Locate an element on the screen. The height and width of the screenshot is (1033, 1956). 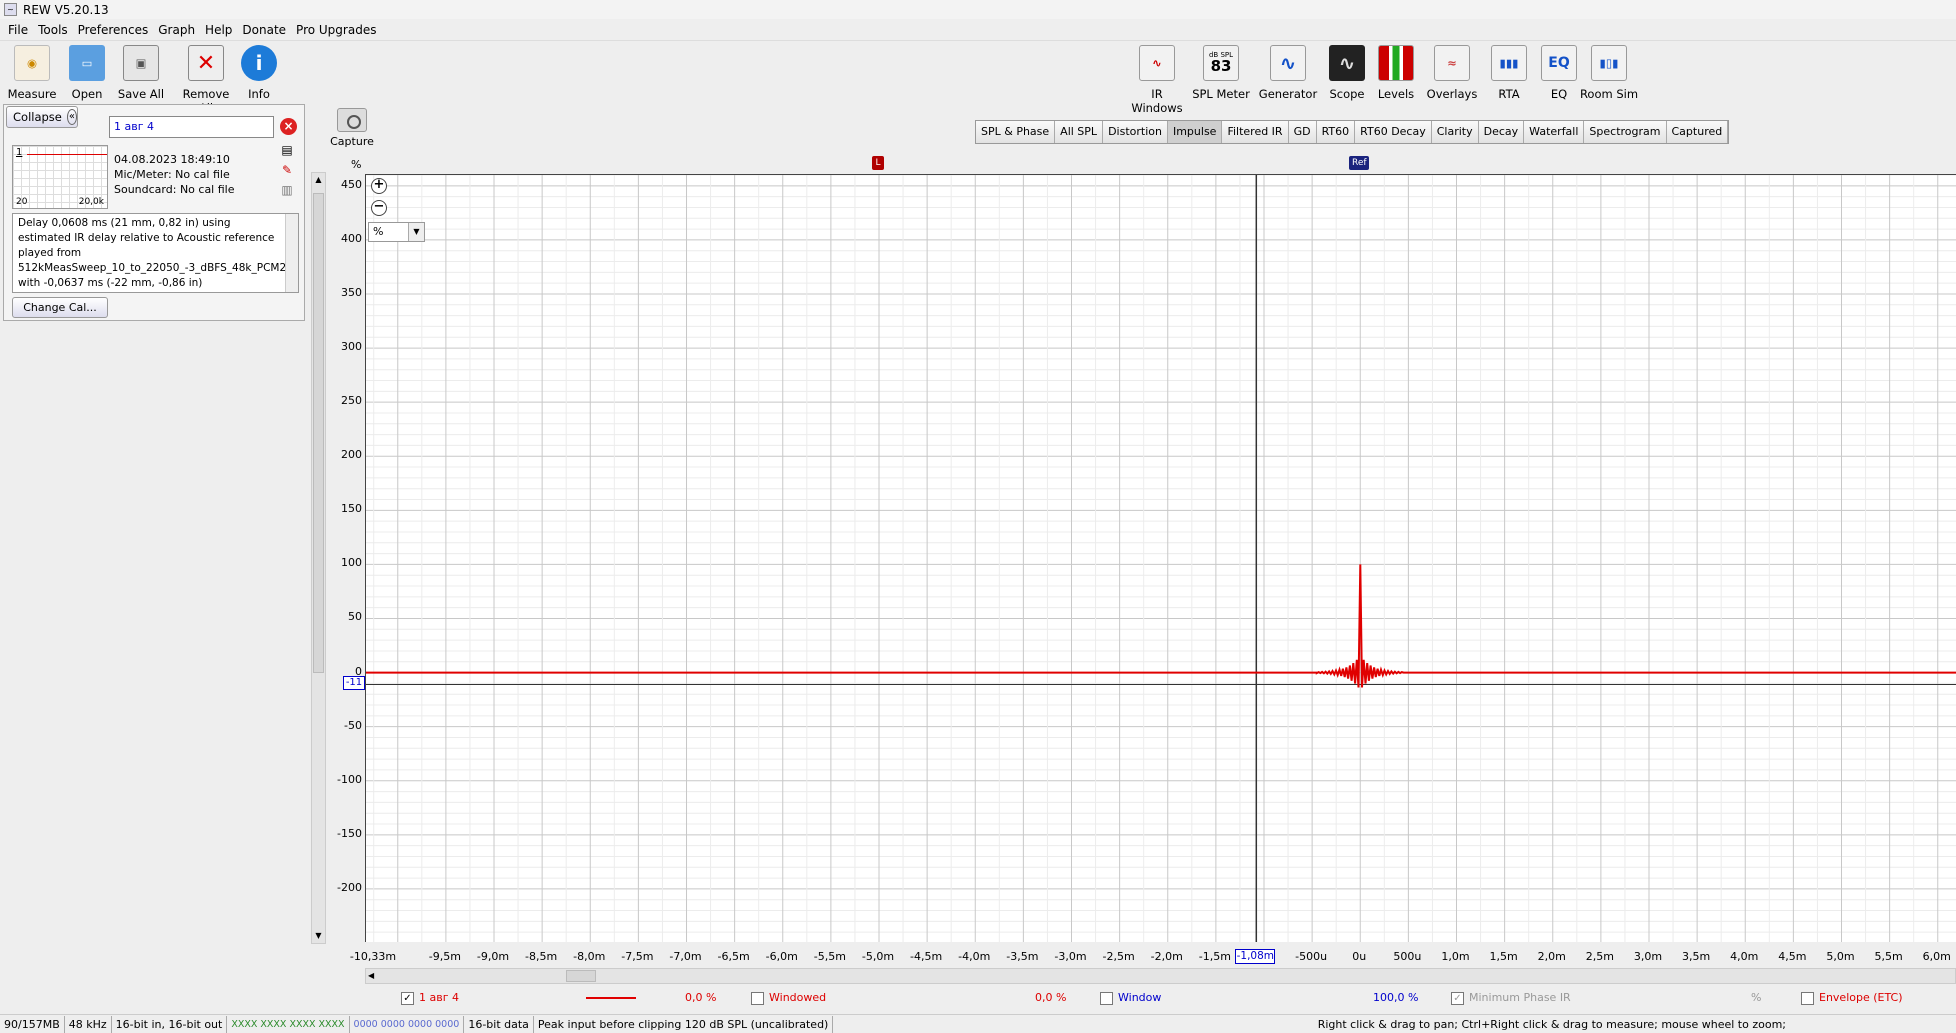
x-tick-label: -4,0m is located at coordinates (974, 956).